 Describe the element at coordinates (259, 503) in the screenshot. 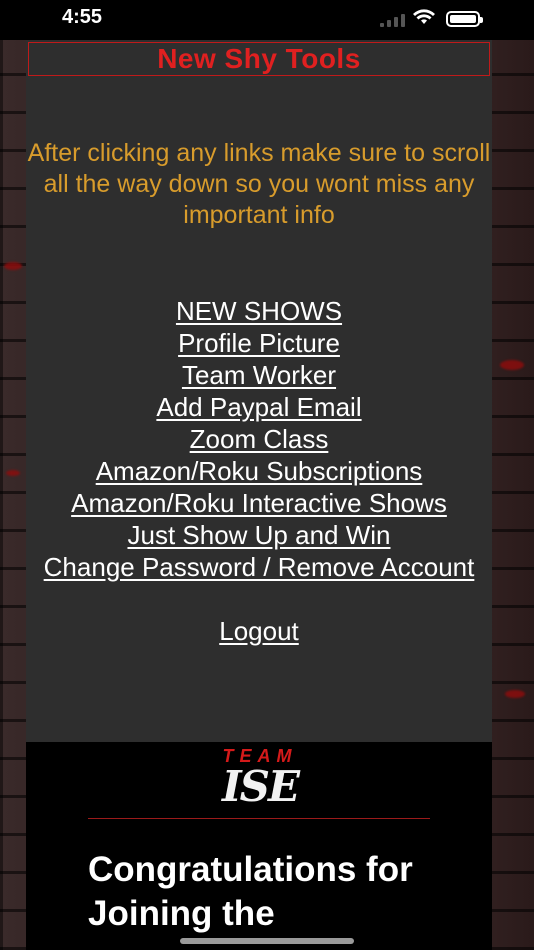

I see `link-amazon-roku-interactive-shows: Amazon/Roku Interactive Shows` at that location.